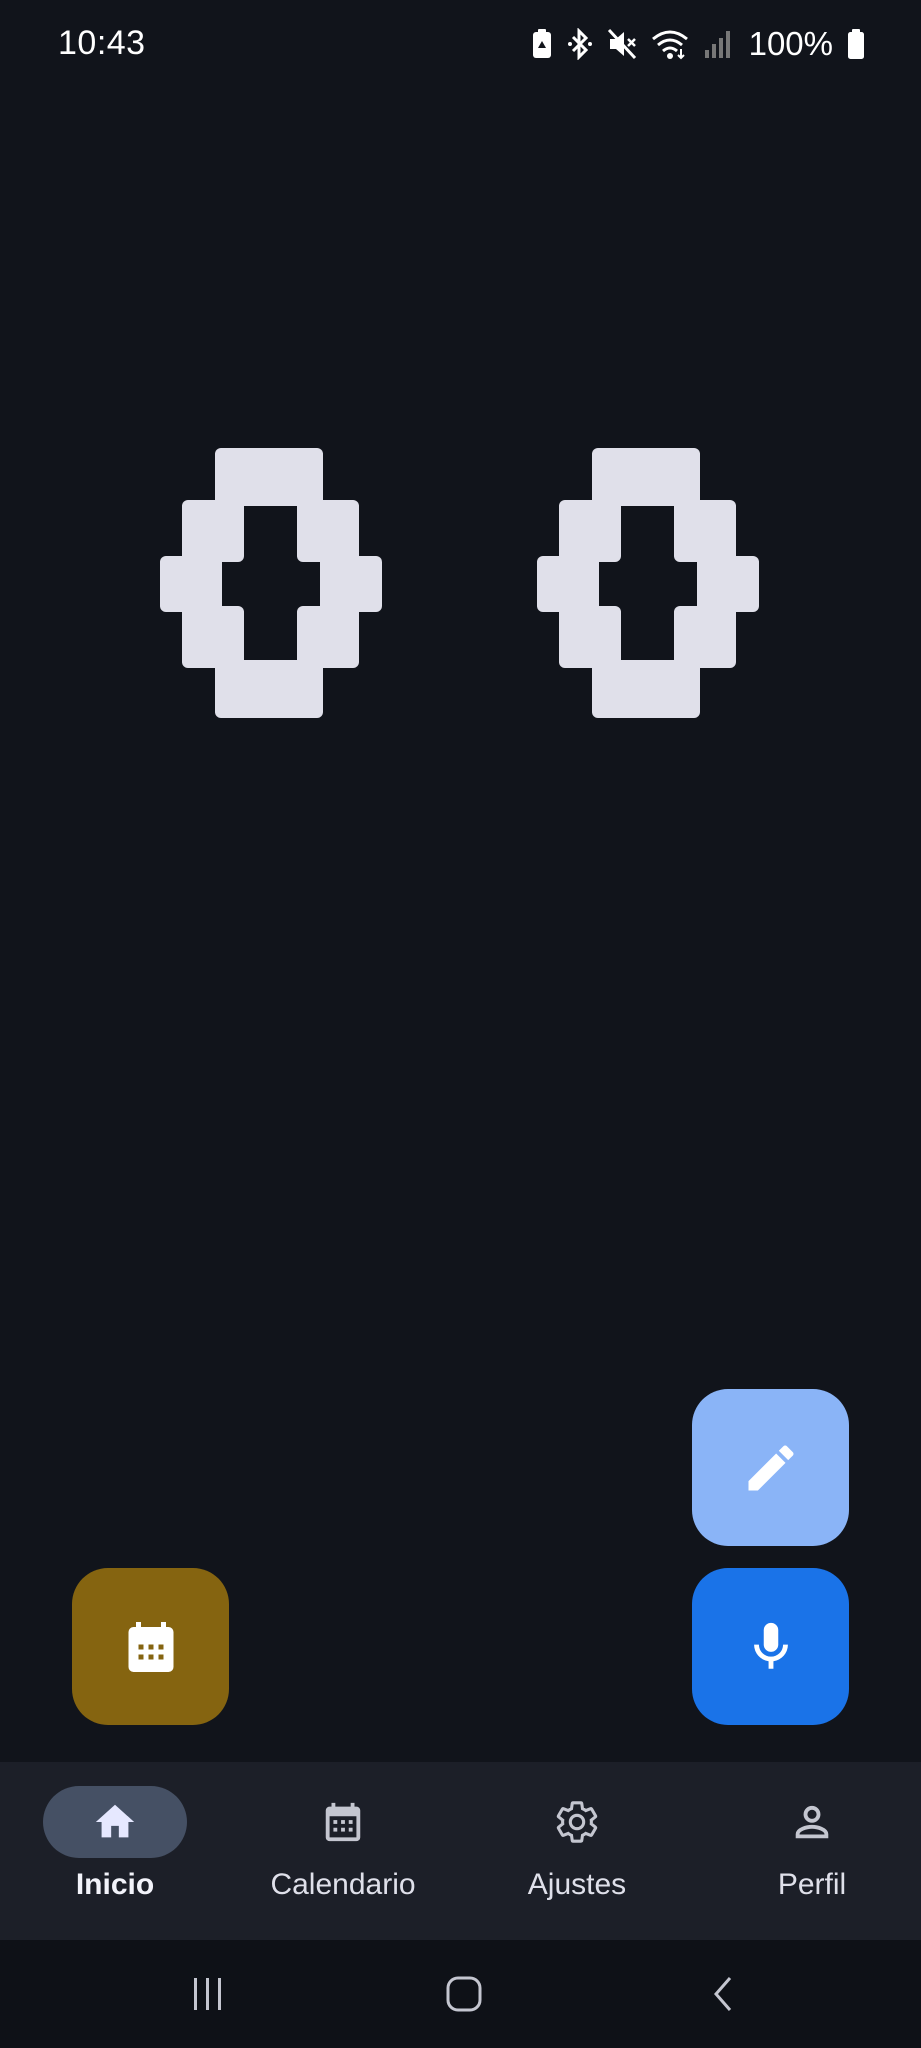 The height and width of the screenshot is (2048, 921). I want to click on nav-label-perfil: Perfil, so click(812, 1884).